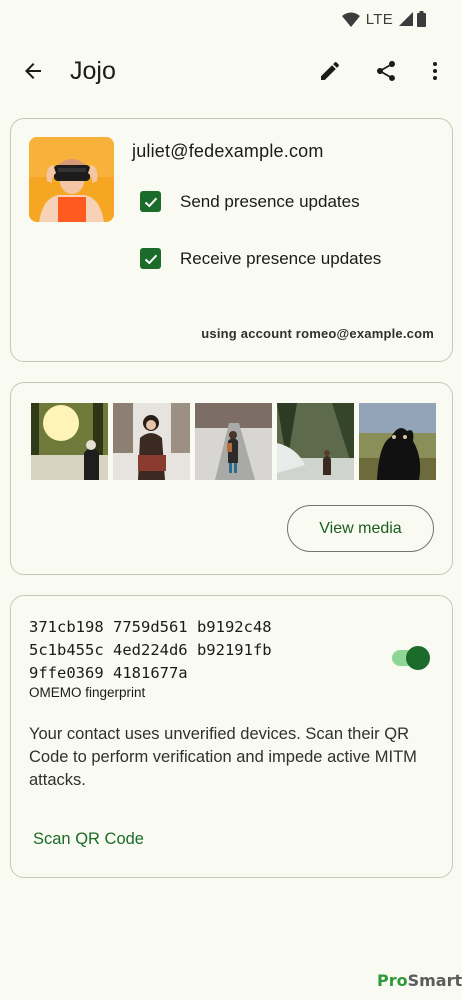  I want to click on app-bar: Jojo, so click(231, 71).